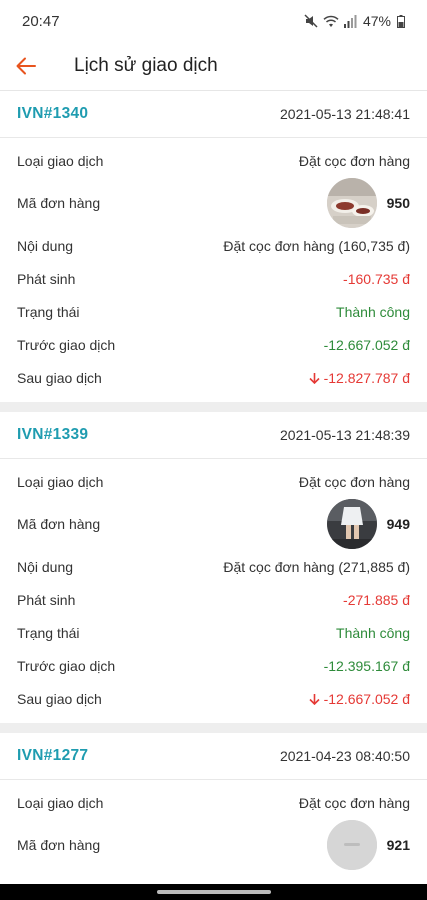 This screenshot has width=427, height=900. Describe the element at coordinates (213, 599) in the screenshot. I see `row-amount: Phát sinh -271.885 đ` at that location.